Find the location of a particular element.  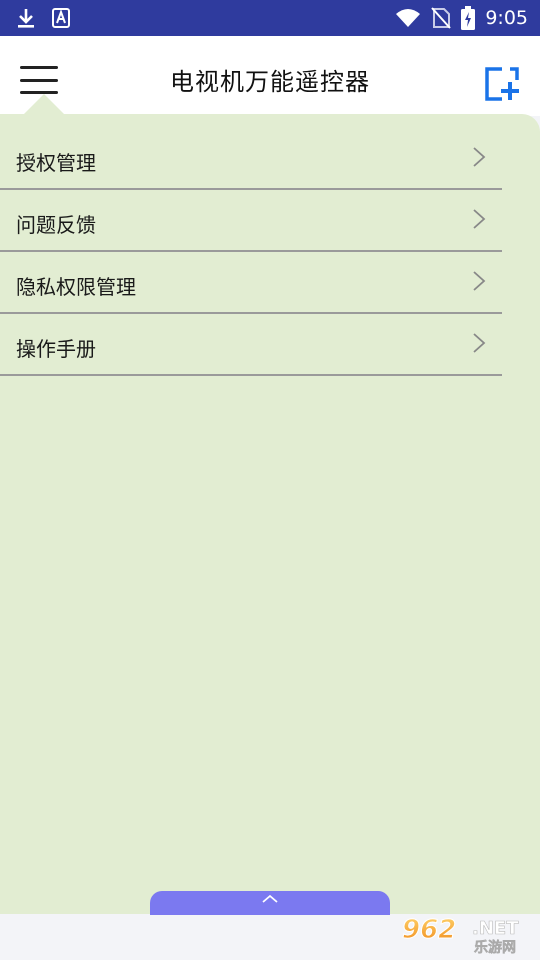

menu-item-user-manual: 操作手册 is located at coordinates (251, 345).